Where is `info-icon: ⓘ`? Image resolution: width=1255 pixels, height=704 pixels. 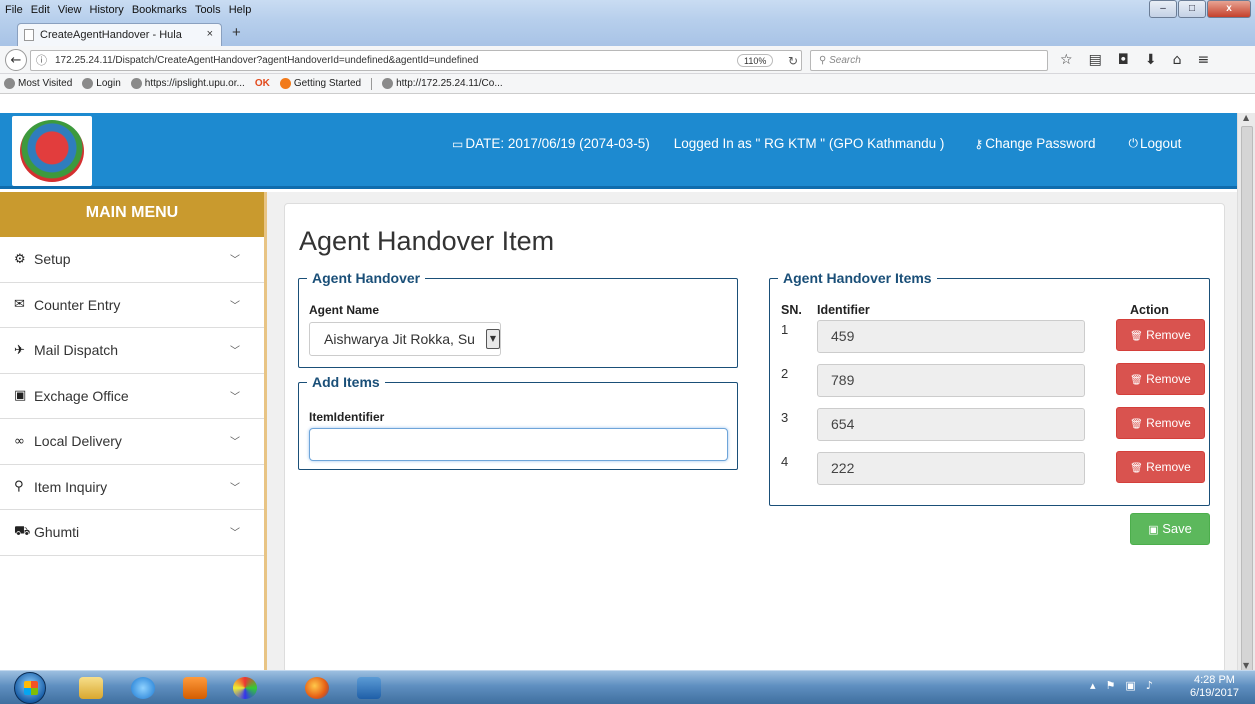
info-icon: ⓘ is located at coordinates (41, 60).